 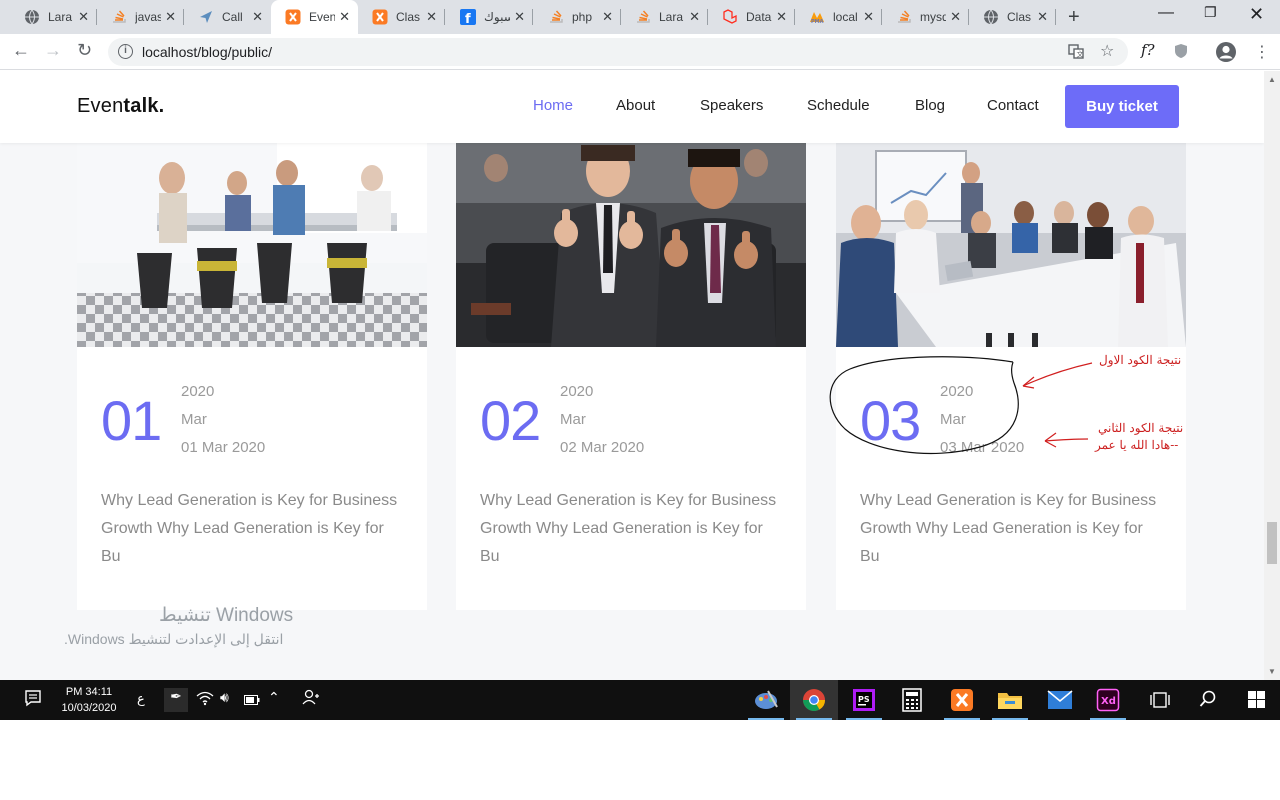 I want to click on profile-avatar-icon, so click(x=1226, y=54).